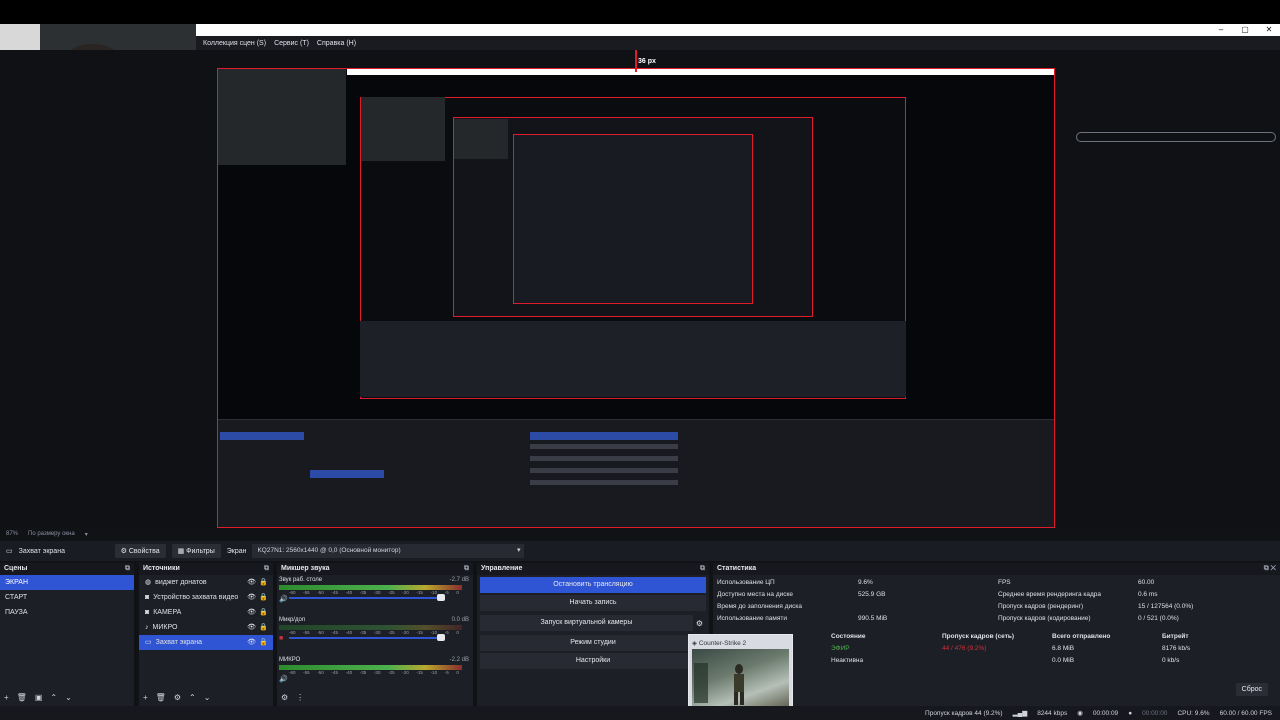 The width and height of the screenshot is (1280, 720). I want to click on maximize-button: ▢, so click(1245, 30).